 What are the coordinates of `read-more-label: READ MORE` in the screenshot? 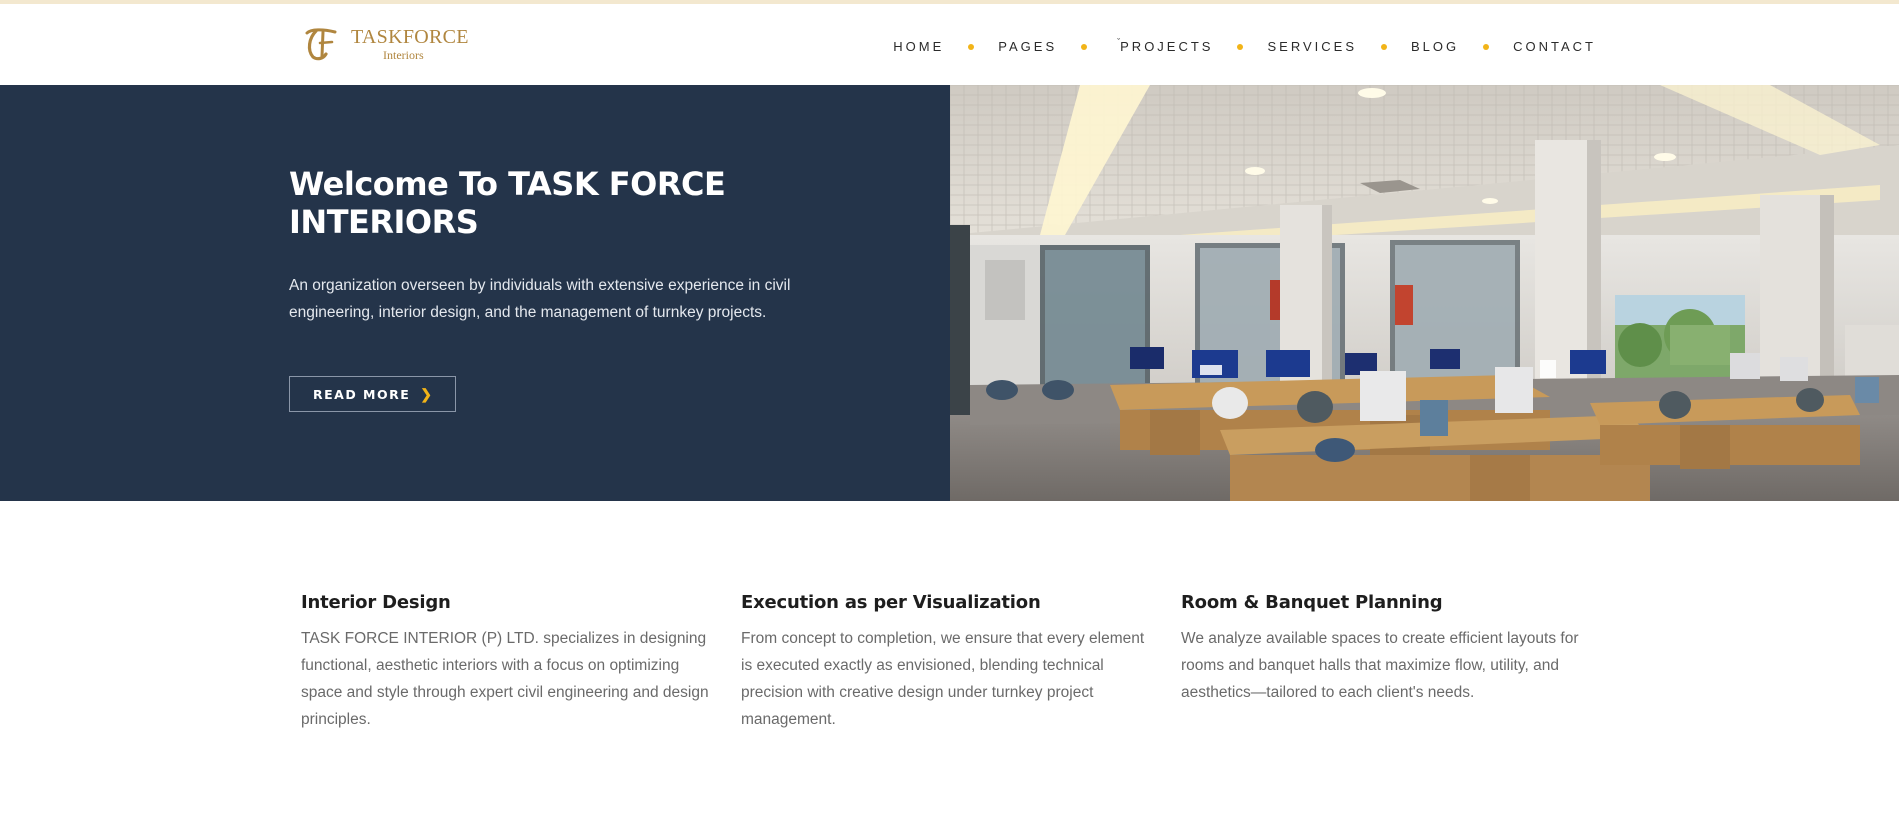 It's located at (361, 394).